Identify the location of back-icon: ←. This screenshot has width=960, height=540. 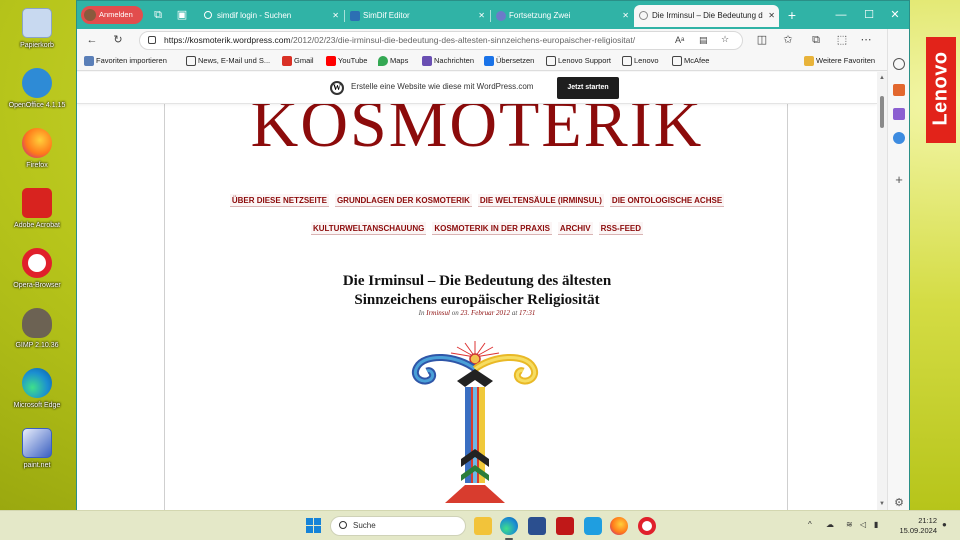
(92, 40).